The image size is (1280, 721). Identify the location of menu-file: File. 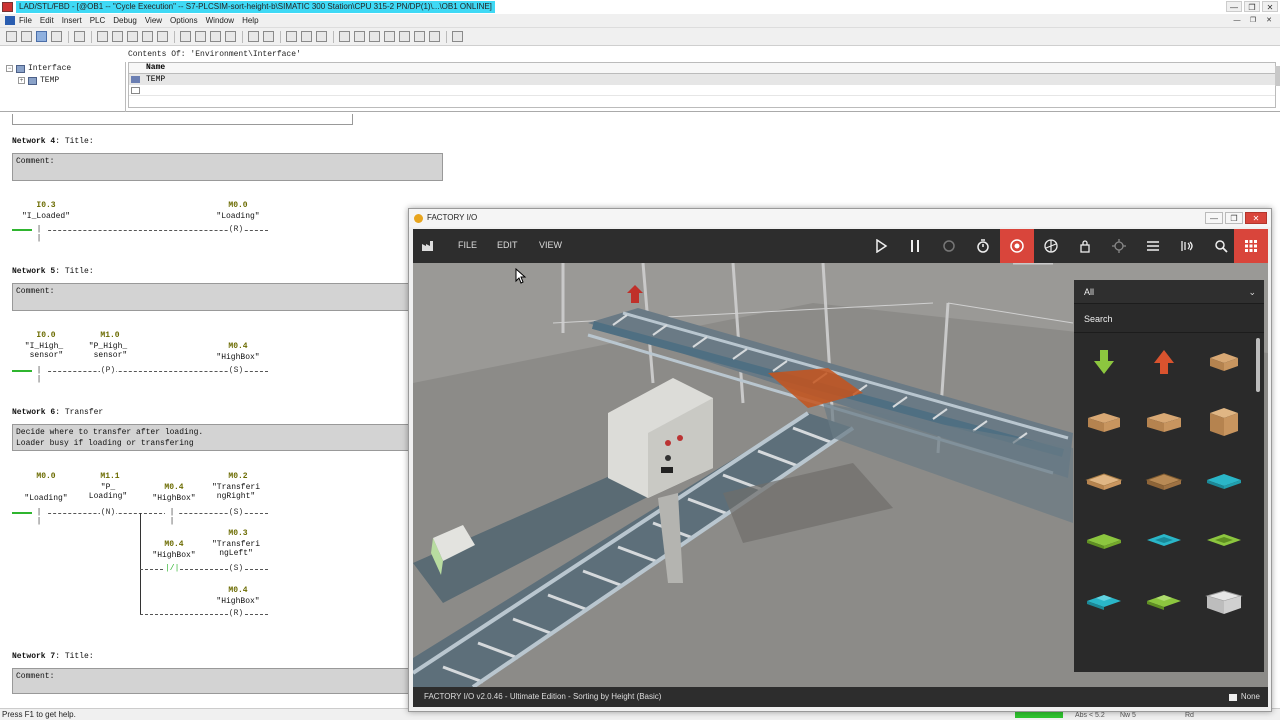
(25, 20).